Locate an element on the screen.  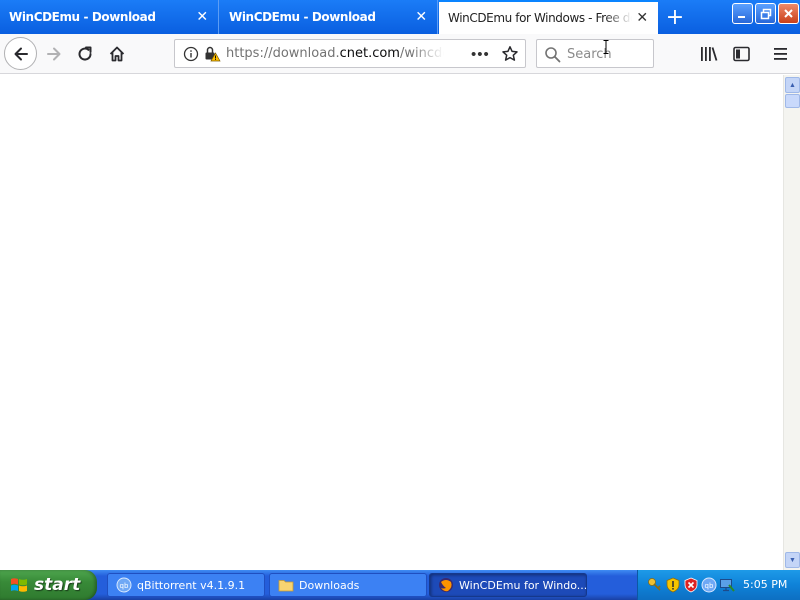
security-shield-icon is located at coordinates (673, 585).